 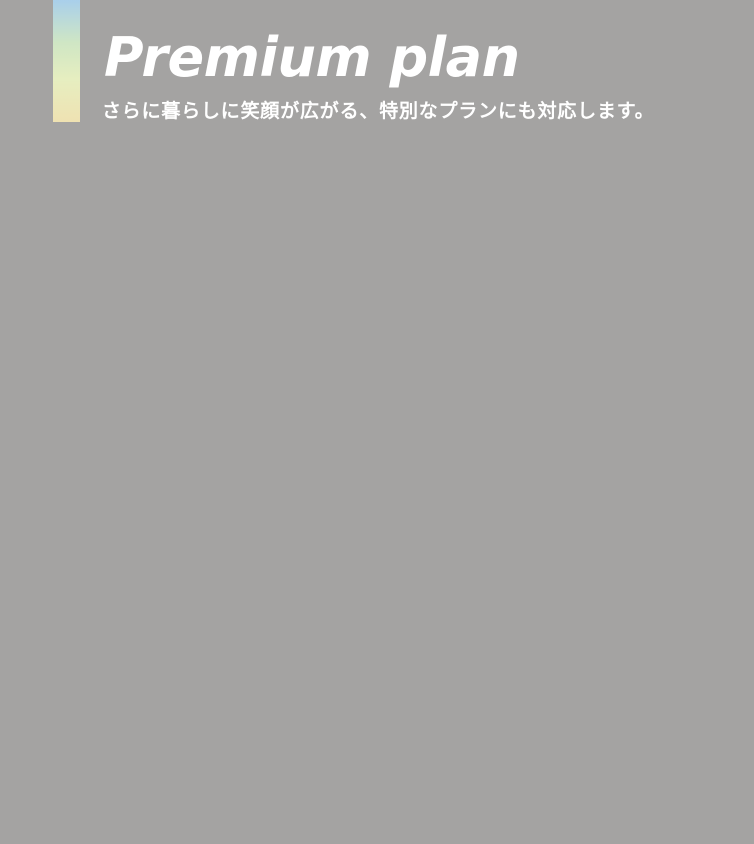 What do you see at coordinates (378, 111) in the screenshot?
I see `section-subtitle: さらに暮らしに笑顔が広がる、特別なプランにも対応します。` at bounding box center [378, 111].